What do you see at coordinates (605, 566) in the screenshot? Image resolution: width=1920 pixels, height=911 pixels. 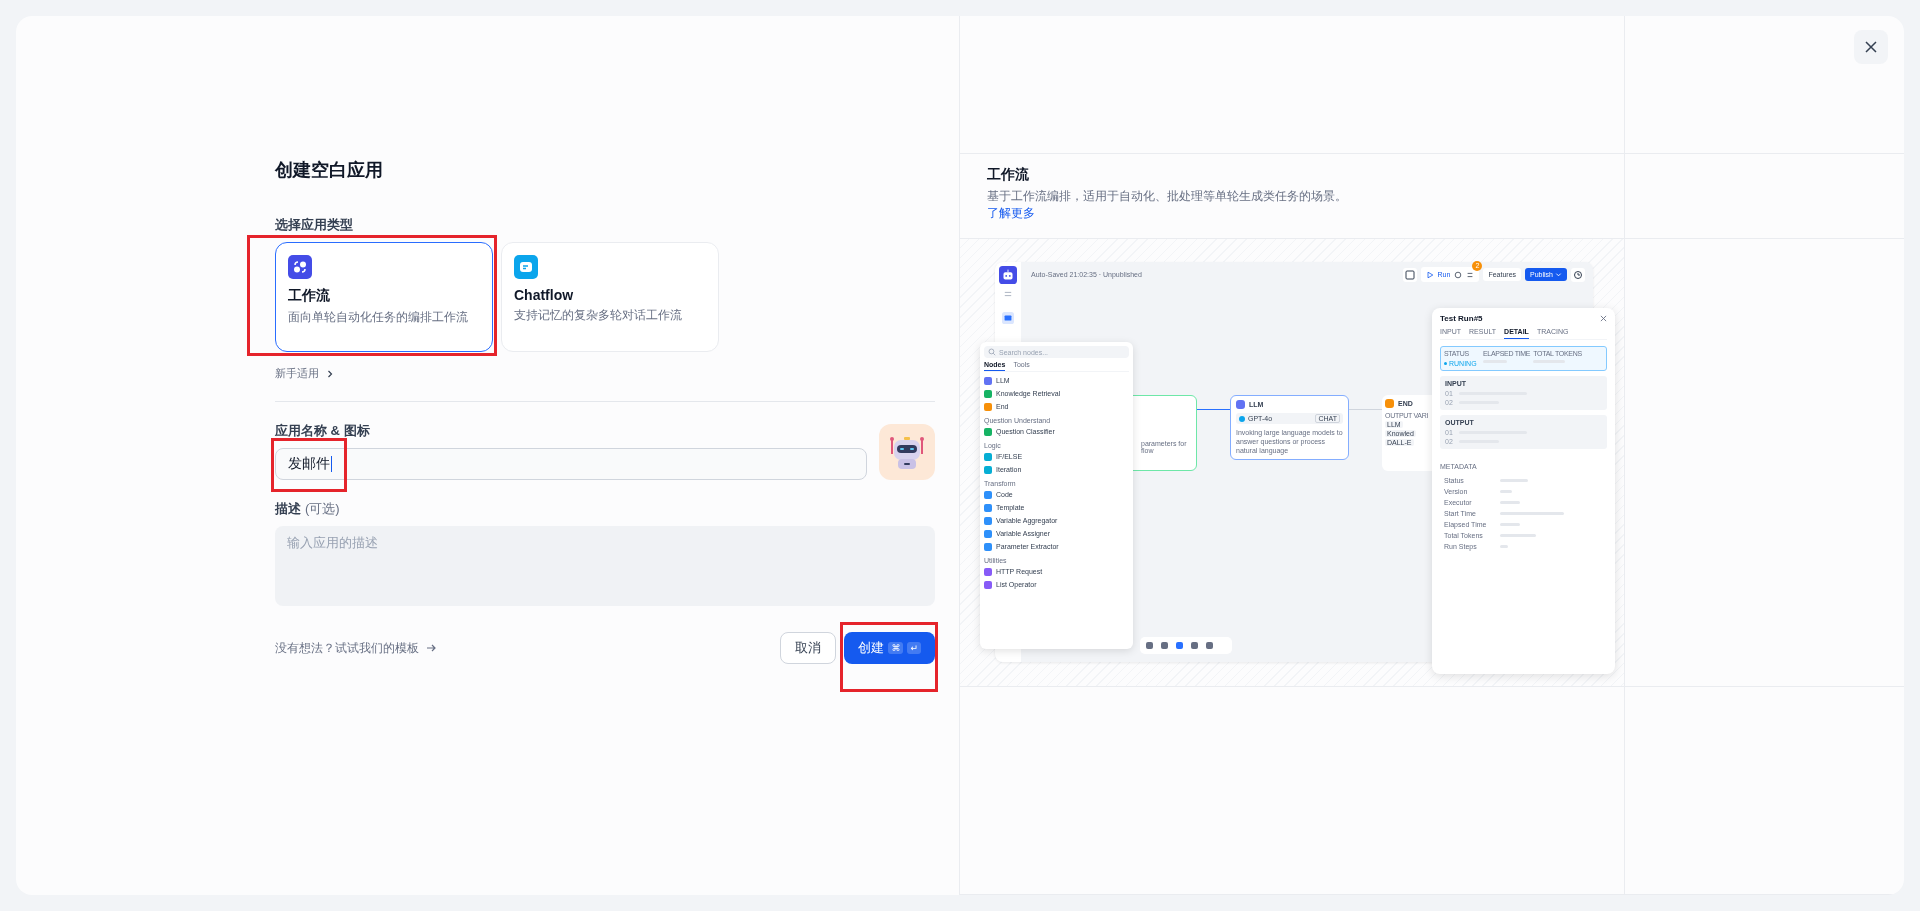 I see `description-field: 输入应用的描述` at bounding box center [605, 566].